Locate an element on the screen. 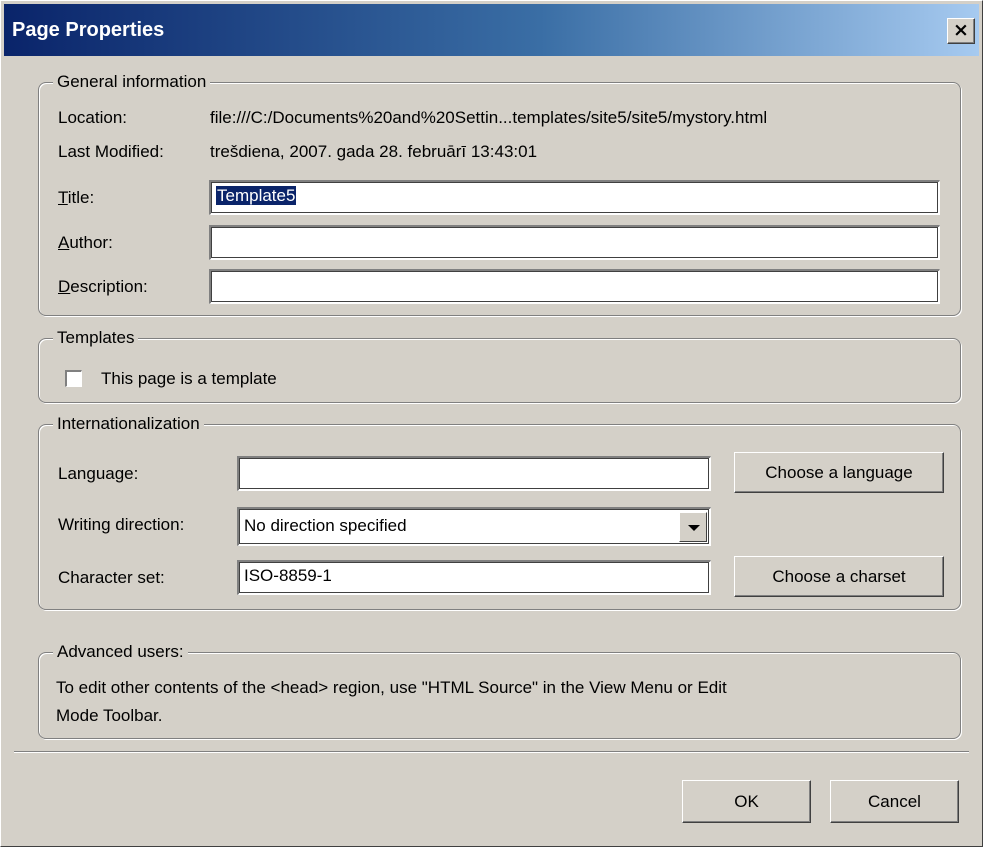 The width and height of the screenshot is (983, 847). close-button: × is located at coordinates (961, 31).